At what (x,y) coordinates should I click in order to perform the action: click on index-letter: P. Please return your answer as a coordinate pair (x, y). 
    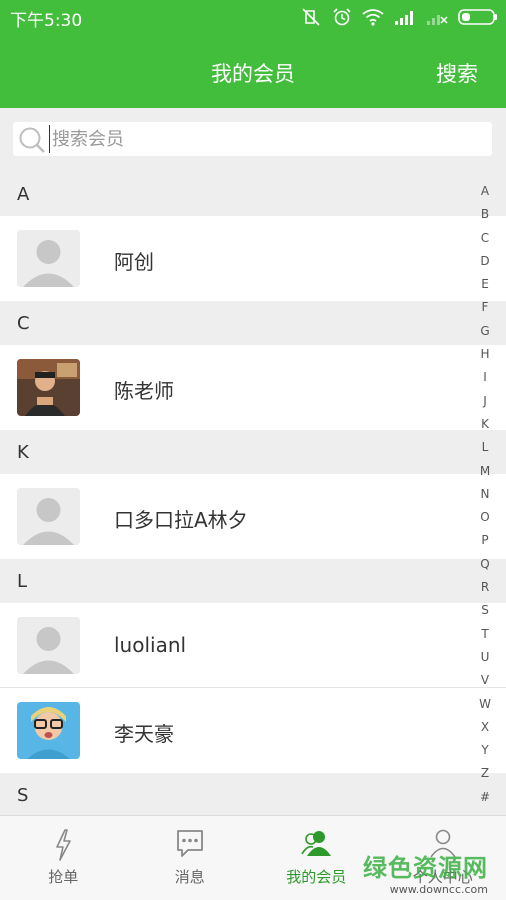
    Looking at the image, I should click on (484, 540).